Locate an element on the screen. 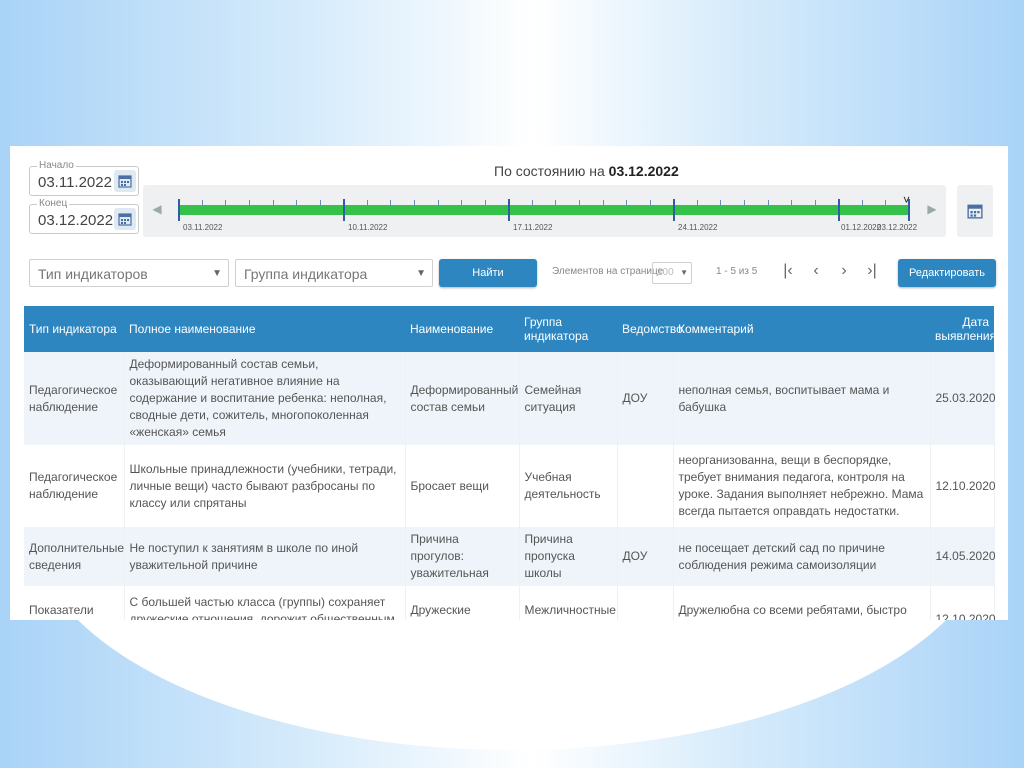 This screenshot has width=1024, height=768. start-date-value: 03.11.2022 is located at coordinates (75, 182).